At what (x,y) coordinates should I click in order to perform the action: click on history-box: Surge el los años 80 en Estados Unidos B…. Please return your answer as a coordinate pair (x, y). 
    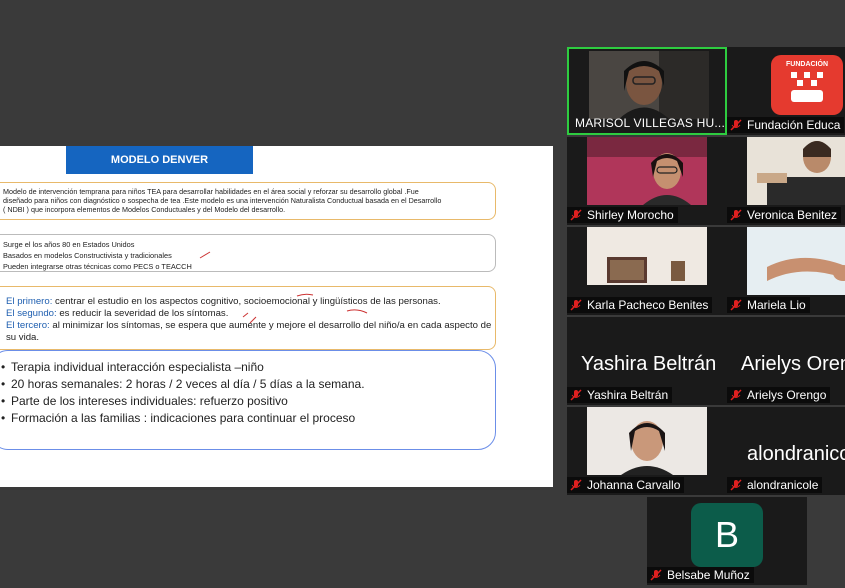
    Looking at the image, I should click on (248, 253).